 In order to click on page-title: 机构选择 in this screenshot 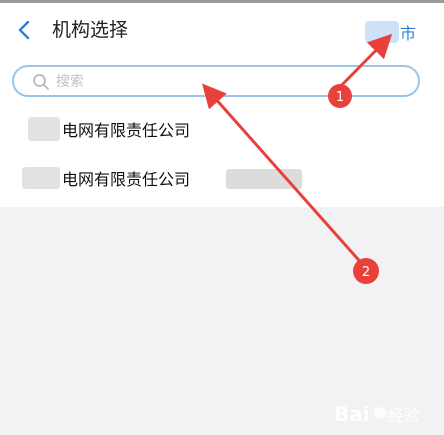, I will do `click(90, 30)`.